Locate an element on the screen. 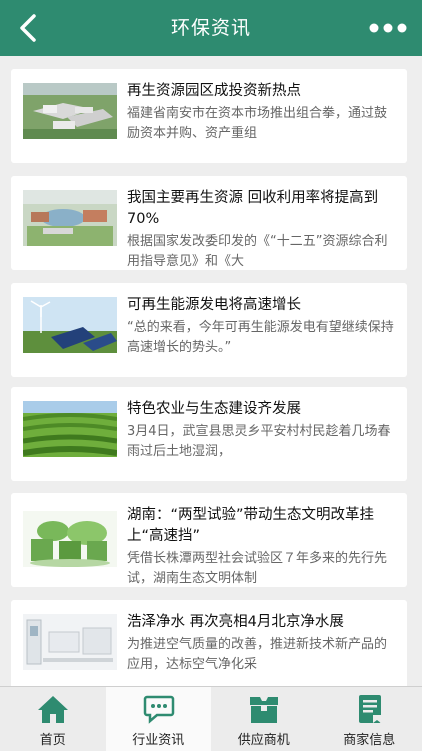  recycling-park-rendering-image is located at coordinates (70, 218).